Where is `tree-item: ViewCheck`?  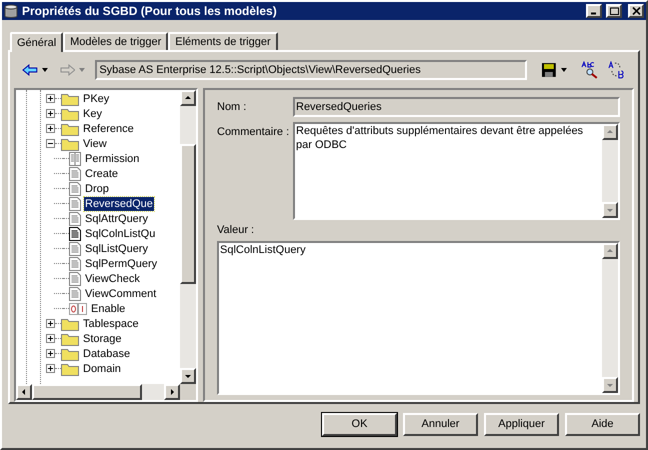 tree-item: ViewCheck is located at coordinates (112, 279).